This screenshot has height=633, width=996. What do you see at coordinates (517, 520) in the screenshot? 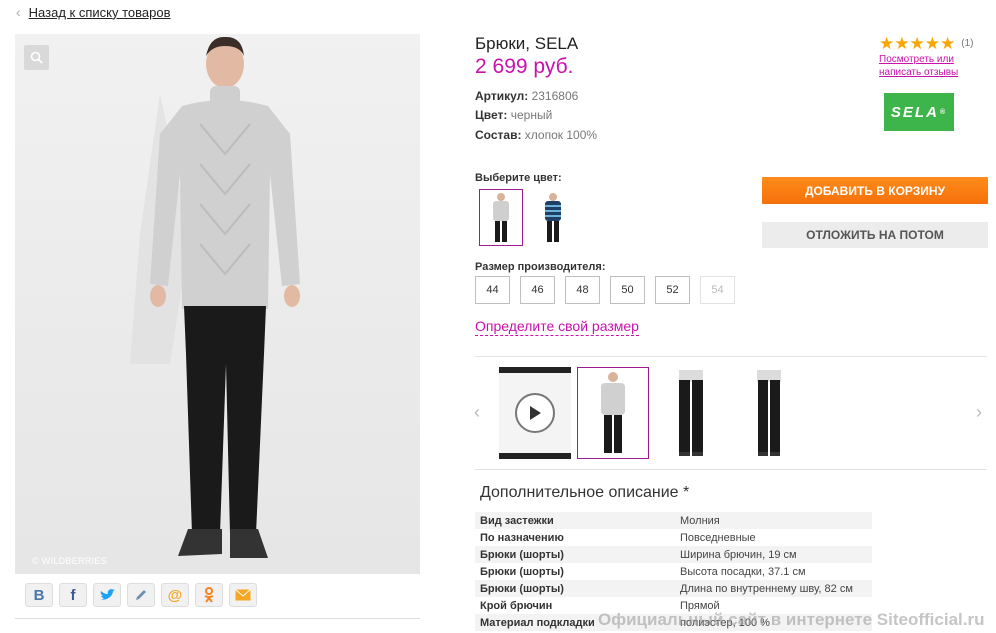
I see `spec-key: Вид застежки` at bounding box center [517, 520].